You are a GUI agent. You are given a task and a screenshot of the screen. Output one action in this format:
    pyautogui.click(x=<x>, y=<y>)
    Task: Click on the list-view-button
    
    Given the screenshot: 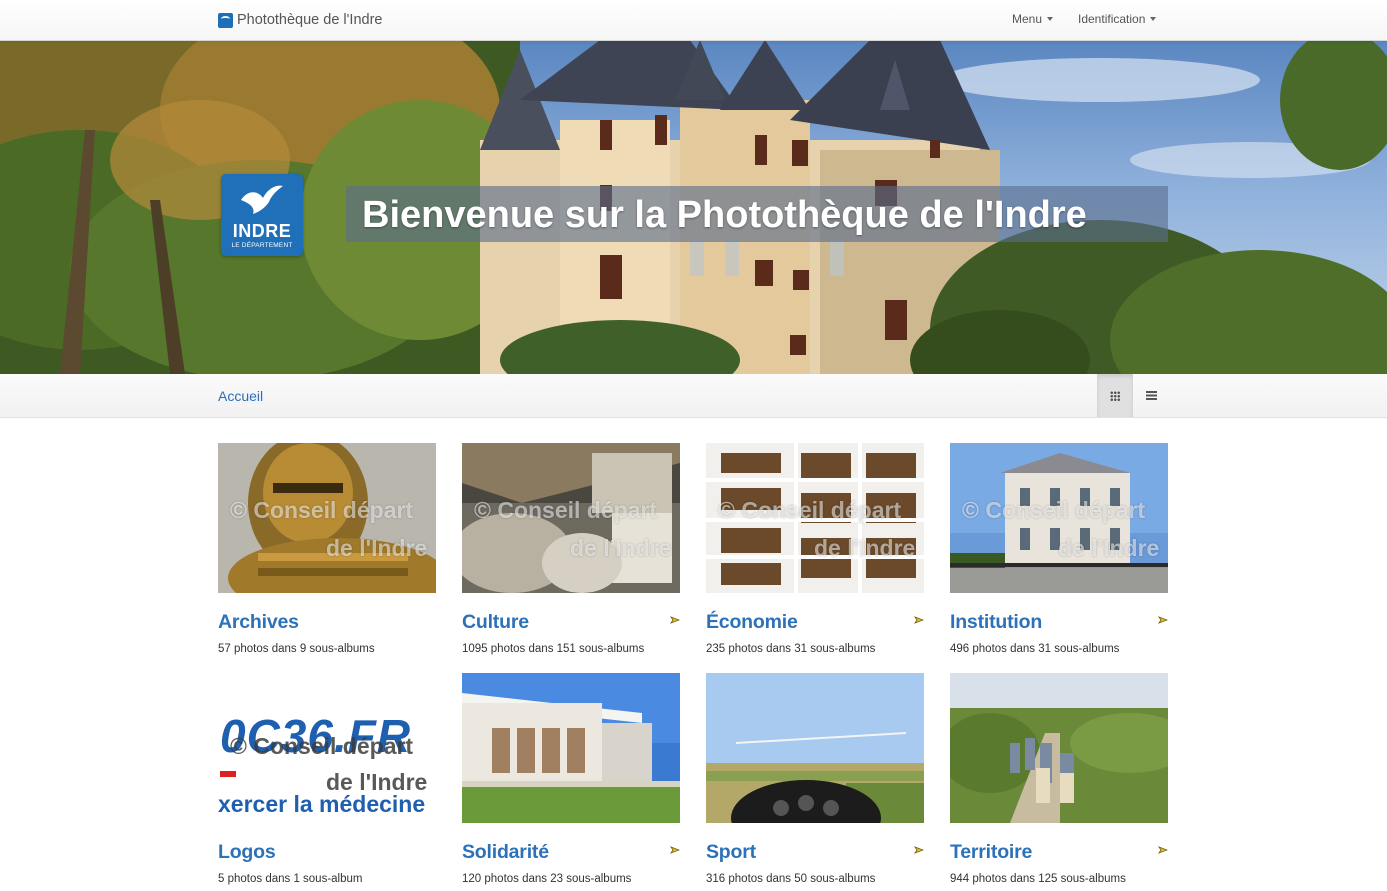 What is the action you would take?
    pyautogui.click(x=1151, y=395)
    